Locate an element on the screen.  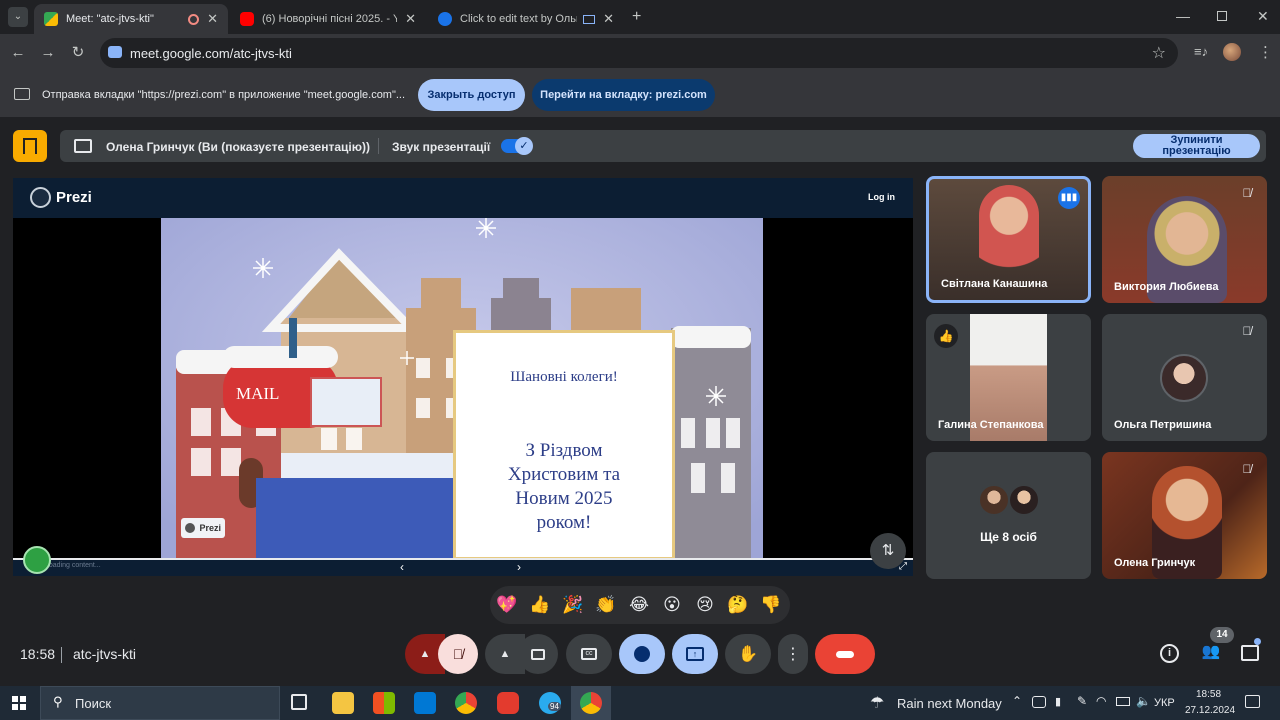
thinking-reaction-button: 🤔 is located at coordinates (738, 605).